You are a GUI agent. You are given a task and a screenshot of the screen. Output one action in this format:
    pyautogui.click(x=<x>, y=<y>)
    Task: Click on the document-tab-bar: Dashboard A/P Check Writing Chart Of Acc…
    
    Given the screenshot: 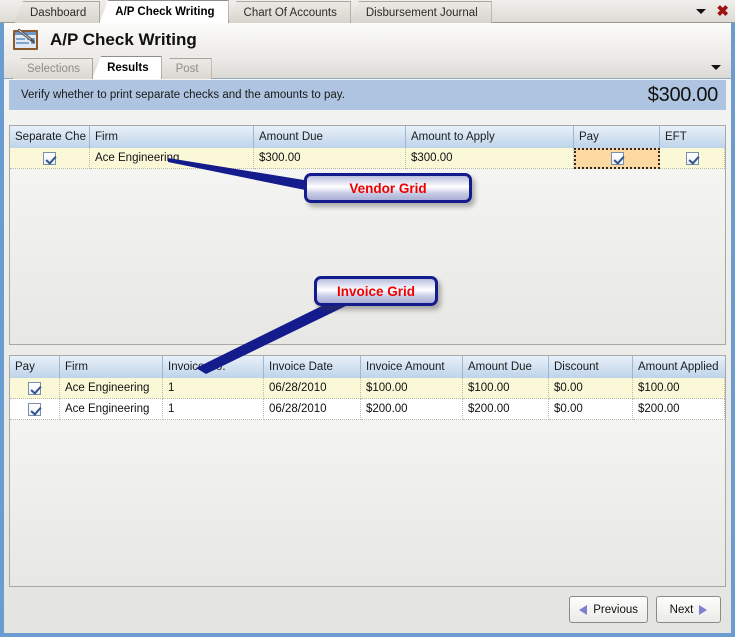 What is the action you would take?
    pyautogui.click(x=367, y=11)
    